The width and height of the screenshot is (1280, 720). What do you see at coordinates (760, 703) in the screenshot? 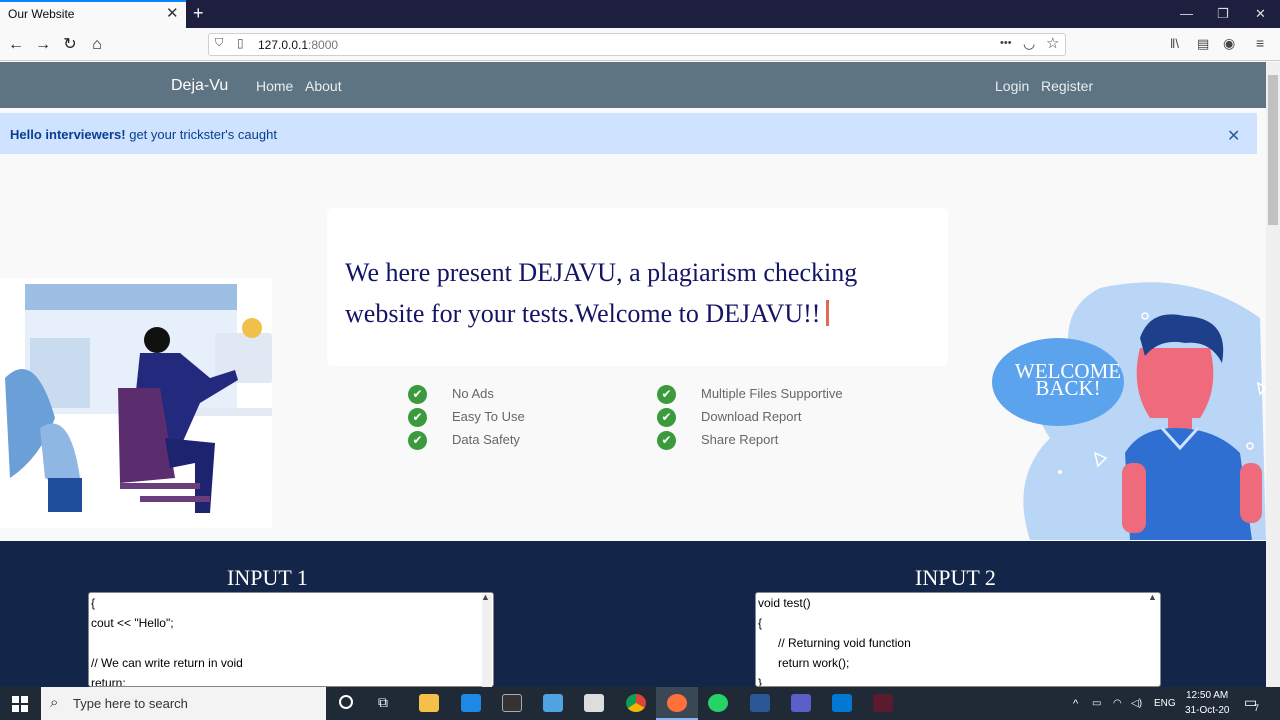
I see `word-icon` at bounding box center [760, 703].